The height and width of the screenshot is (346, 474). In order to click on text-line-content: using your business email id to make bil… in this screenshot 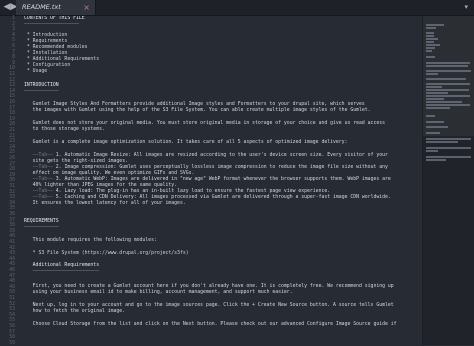, I will do `click(158, 292)`.